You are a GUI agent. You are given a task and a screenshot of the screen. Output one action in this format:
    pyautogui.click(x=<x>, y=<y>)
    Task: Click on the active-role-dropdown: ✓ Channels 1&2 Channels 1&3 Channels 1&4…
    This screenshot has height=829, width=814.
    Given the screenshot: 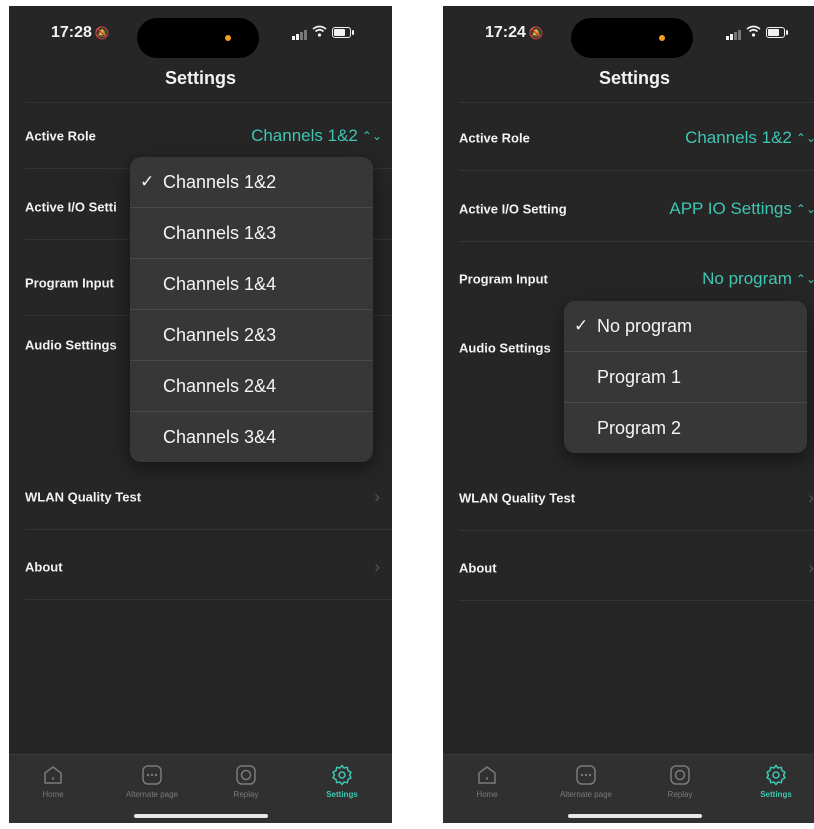 What is the action you would take?
    pyautogui.click(x=251, y=309)
    